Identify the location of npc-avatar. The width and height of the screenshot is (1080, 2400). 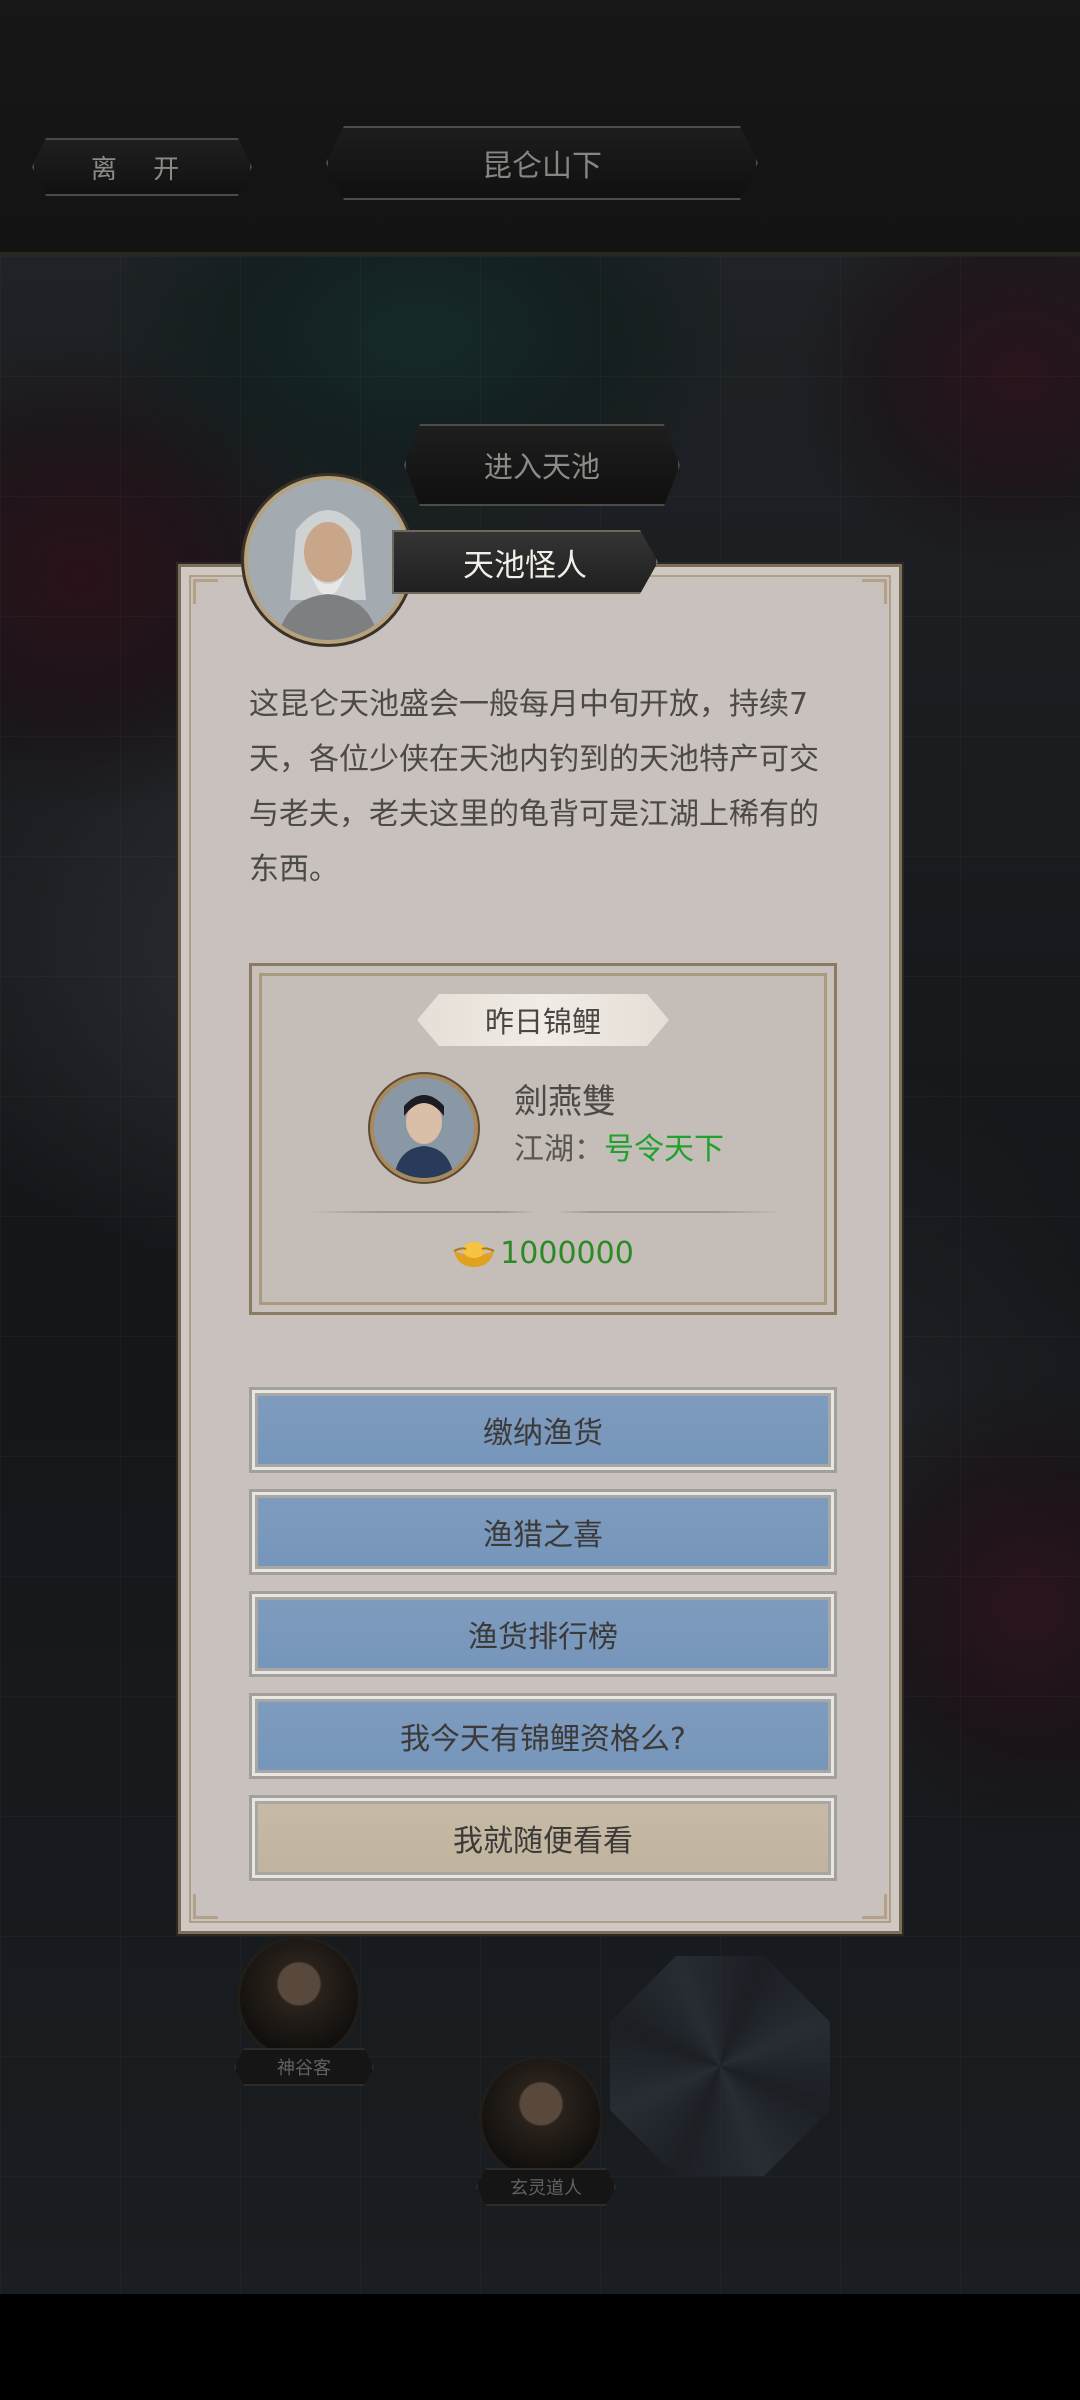
(328, 560).